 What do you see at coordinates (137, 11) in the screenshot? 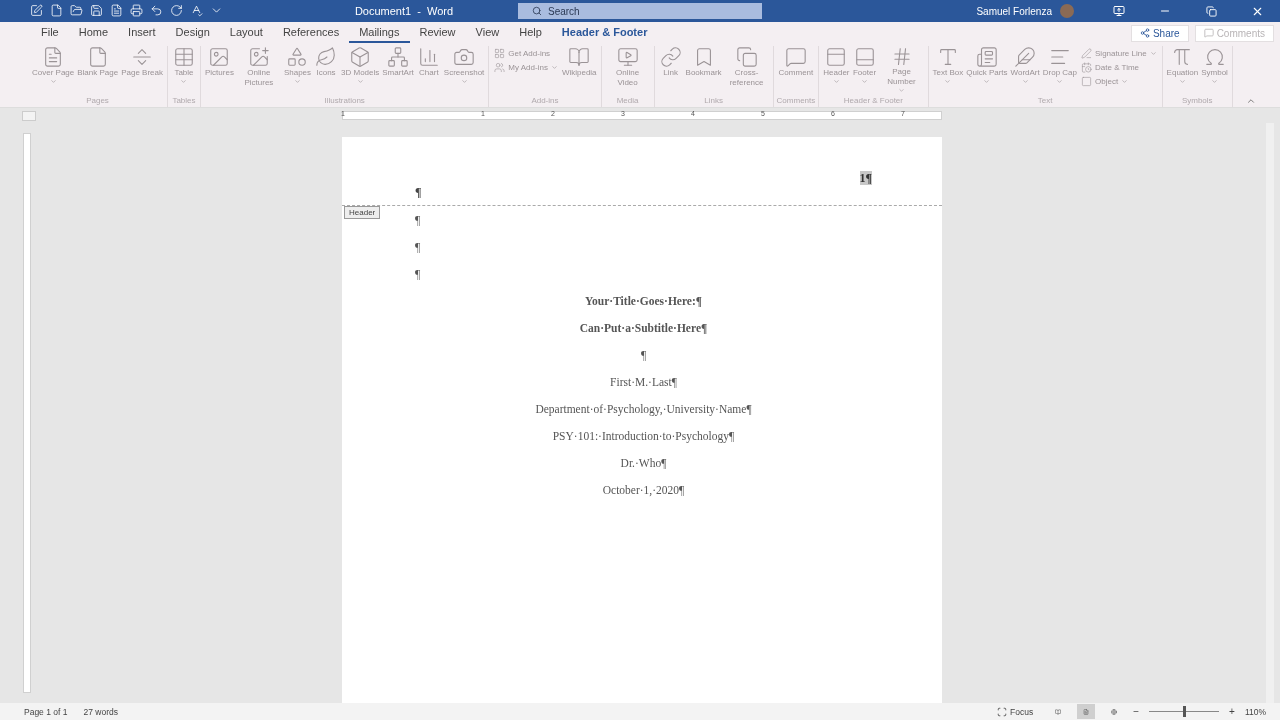
I see `printer-icon` at bounding box center [137, 11].